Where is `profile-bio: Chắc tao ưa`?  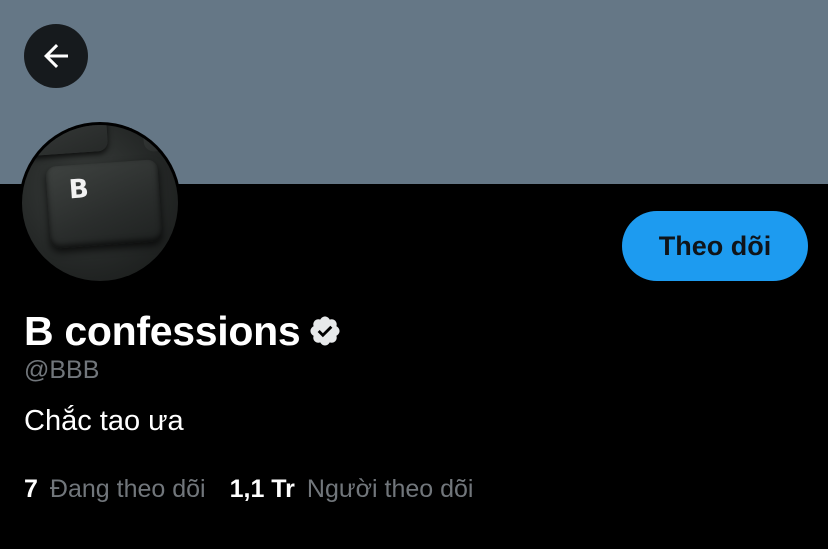
profile-bio: Chắc tao ưa is located at coordinates (104, 421).